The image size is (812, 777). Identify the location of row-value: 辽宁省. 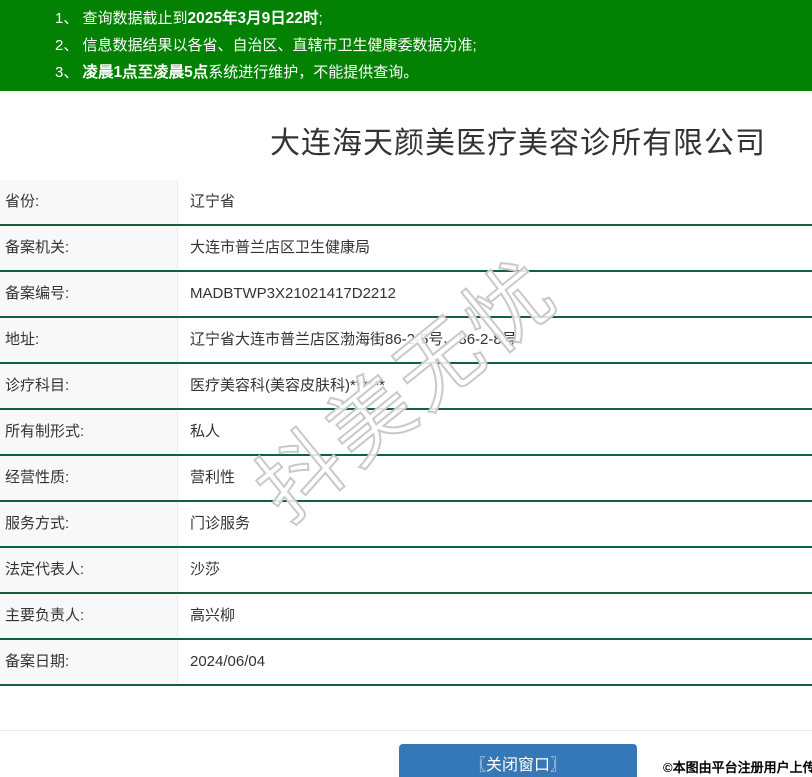
(213, 201).